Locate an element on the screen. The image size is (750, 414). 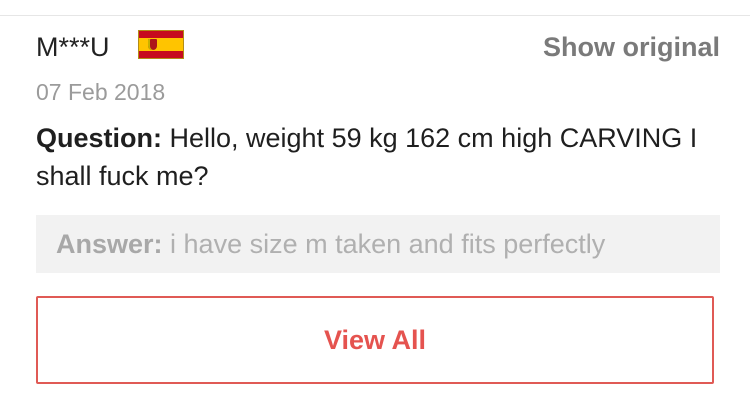
reviewer-name: M***U is located at coordinates (73, 47).